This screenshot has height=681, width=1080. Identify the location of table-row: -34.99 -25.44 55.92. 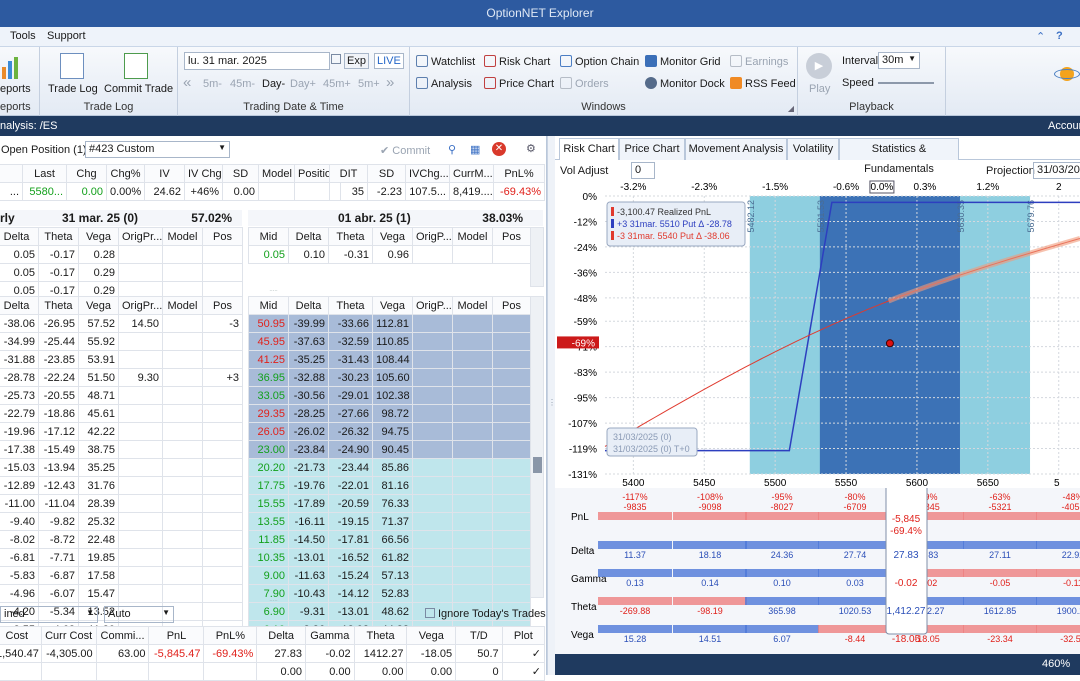
(121, 341).